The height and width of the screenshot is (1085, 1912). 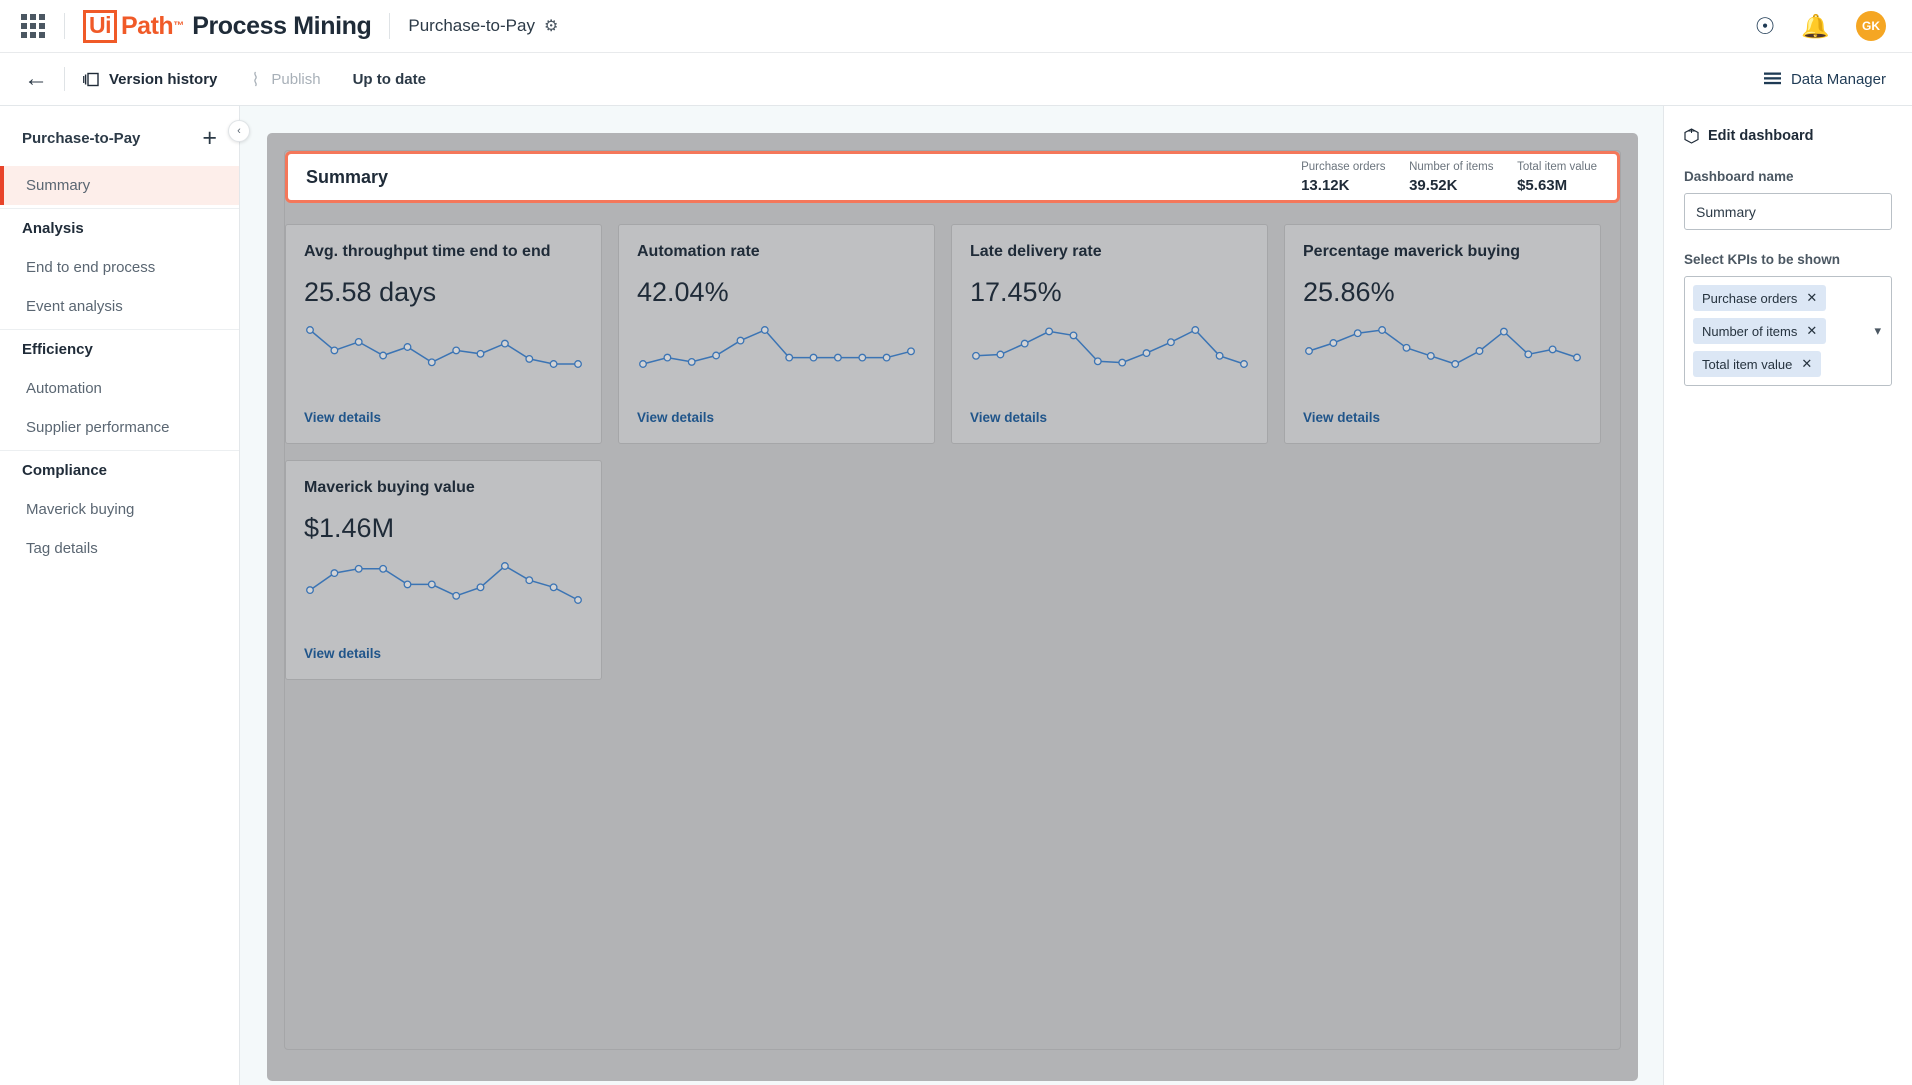 What do you see at coordinates (1036, 251) in the screenshot?
I see `kpi-card-title: Late delivery rate` at bounding box center [1036, 251].